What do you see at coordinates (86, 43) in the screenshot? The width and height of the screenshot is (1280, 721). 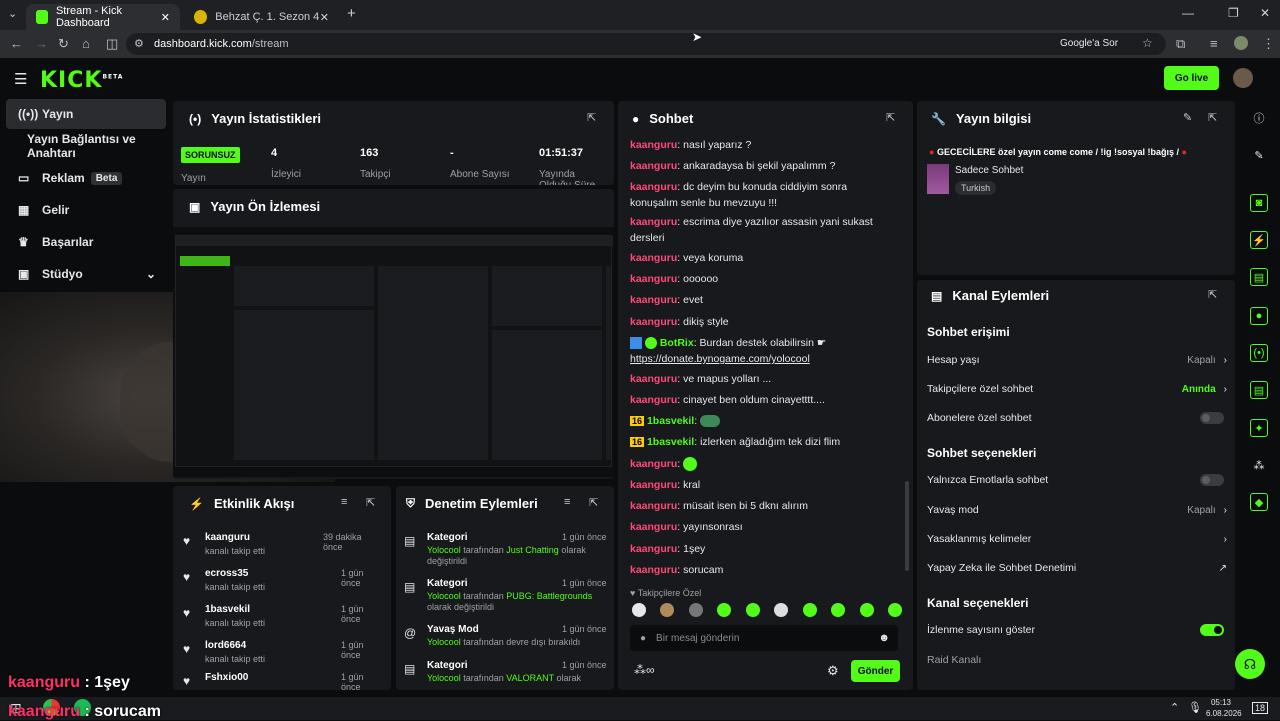 I see `home-icon: ⌂` at bounding box center [86, 43].